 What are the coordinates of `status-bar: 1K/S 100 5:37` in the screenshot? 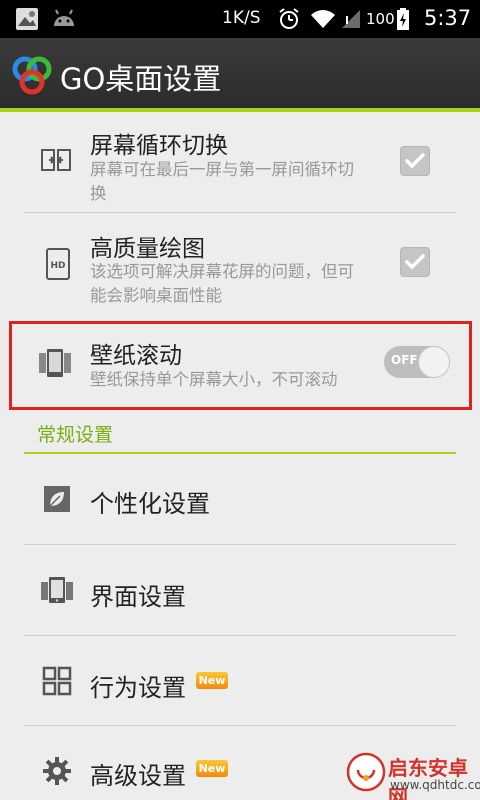 It's located at (240, 19).